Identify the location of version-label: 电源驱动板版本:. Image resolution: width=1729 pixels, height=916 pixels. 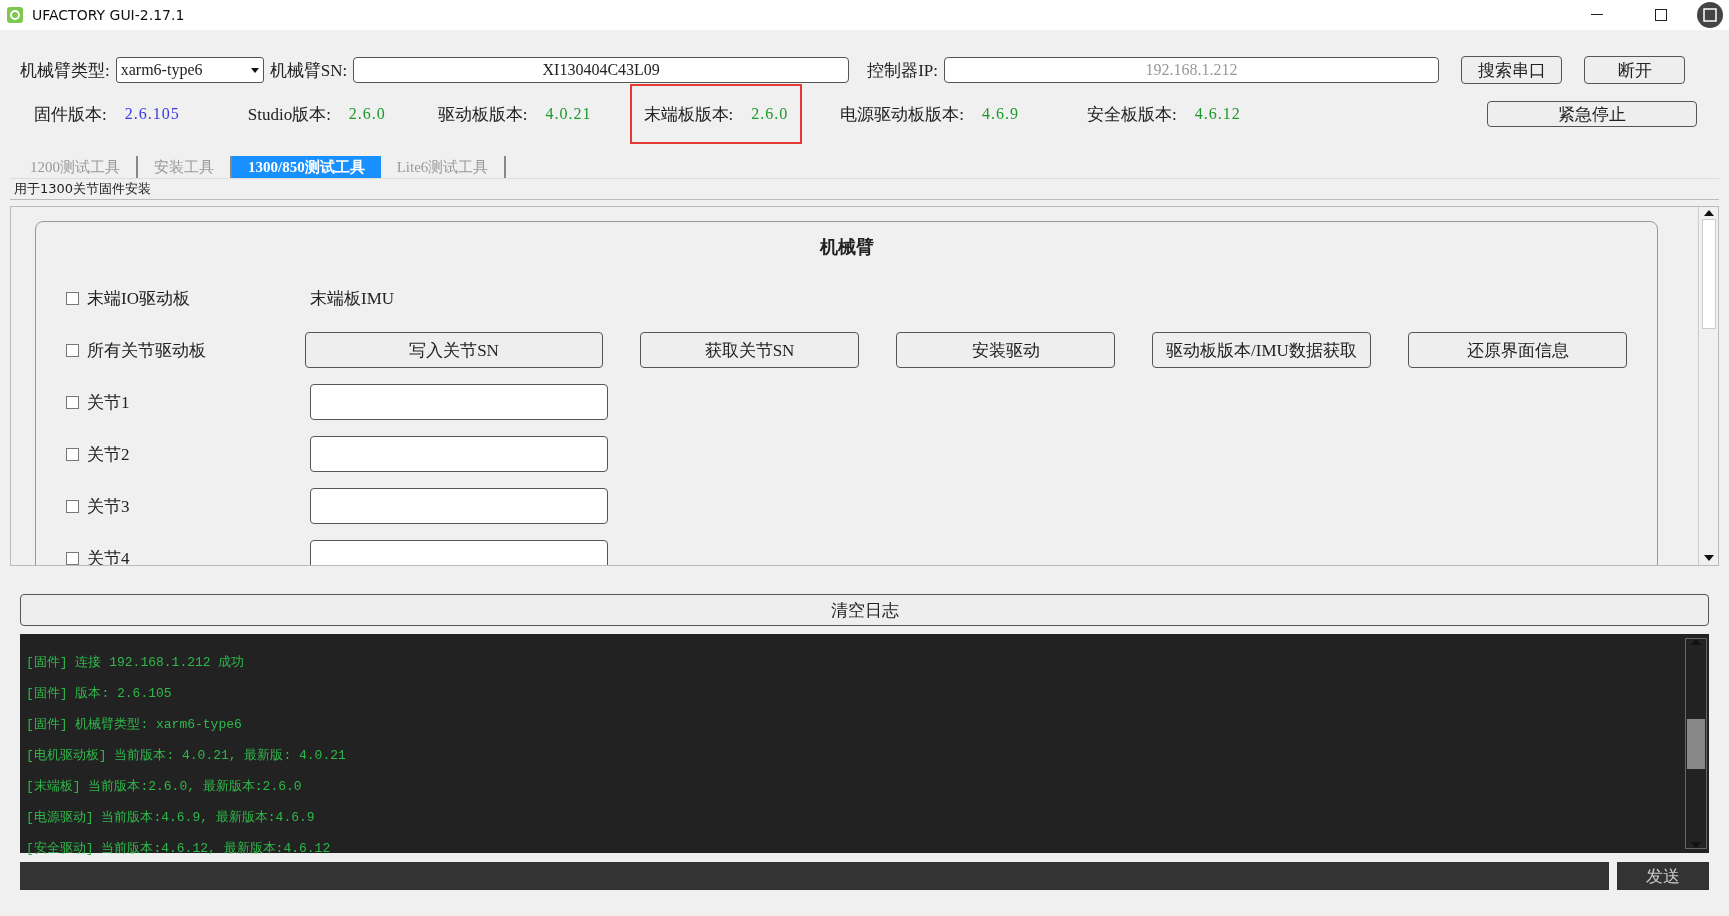
(902, 114).